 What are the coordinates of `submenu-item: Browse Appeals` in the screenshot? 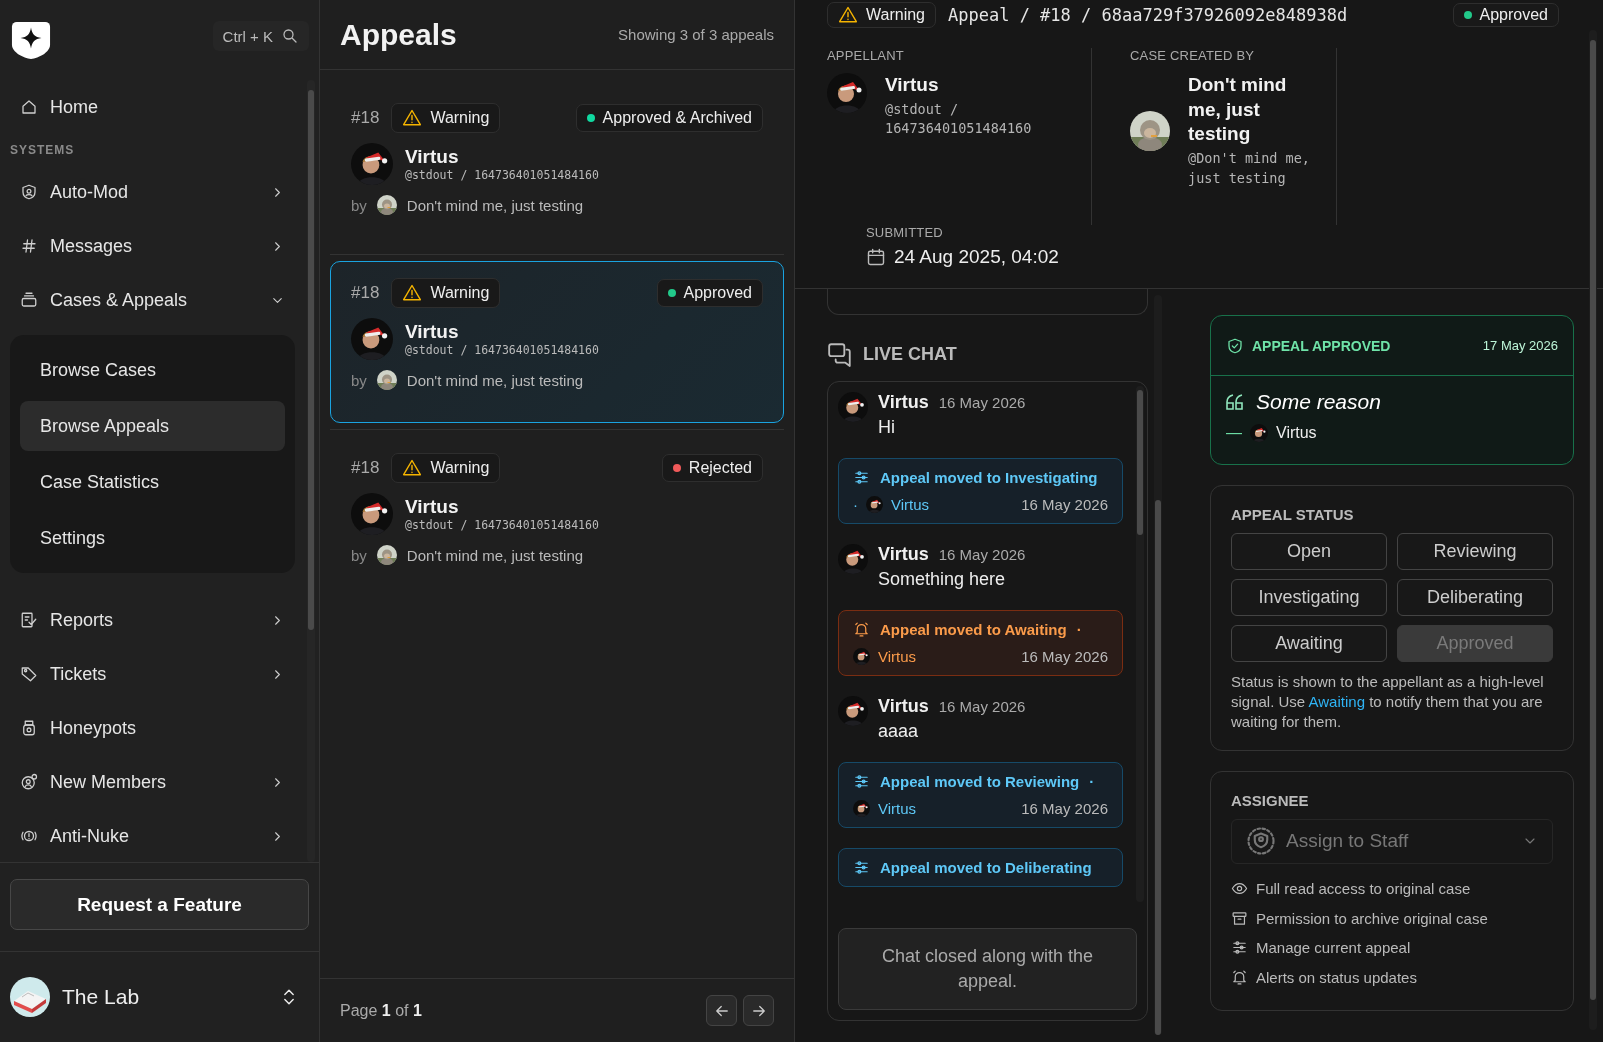 It's located at (152, 426).